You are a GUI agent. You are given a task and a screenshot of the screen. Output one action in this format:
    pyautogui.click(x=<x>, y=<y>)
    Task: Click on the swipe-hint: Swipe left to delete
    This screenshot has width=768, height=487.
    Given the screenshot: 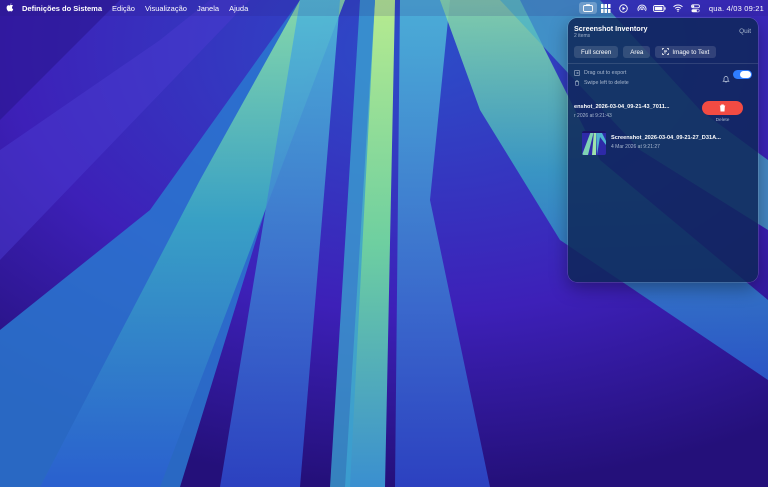 What is the action you would take?
    pyautogui.click(x=601, y=83)
    